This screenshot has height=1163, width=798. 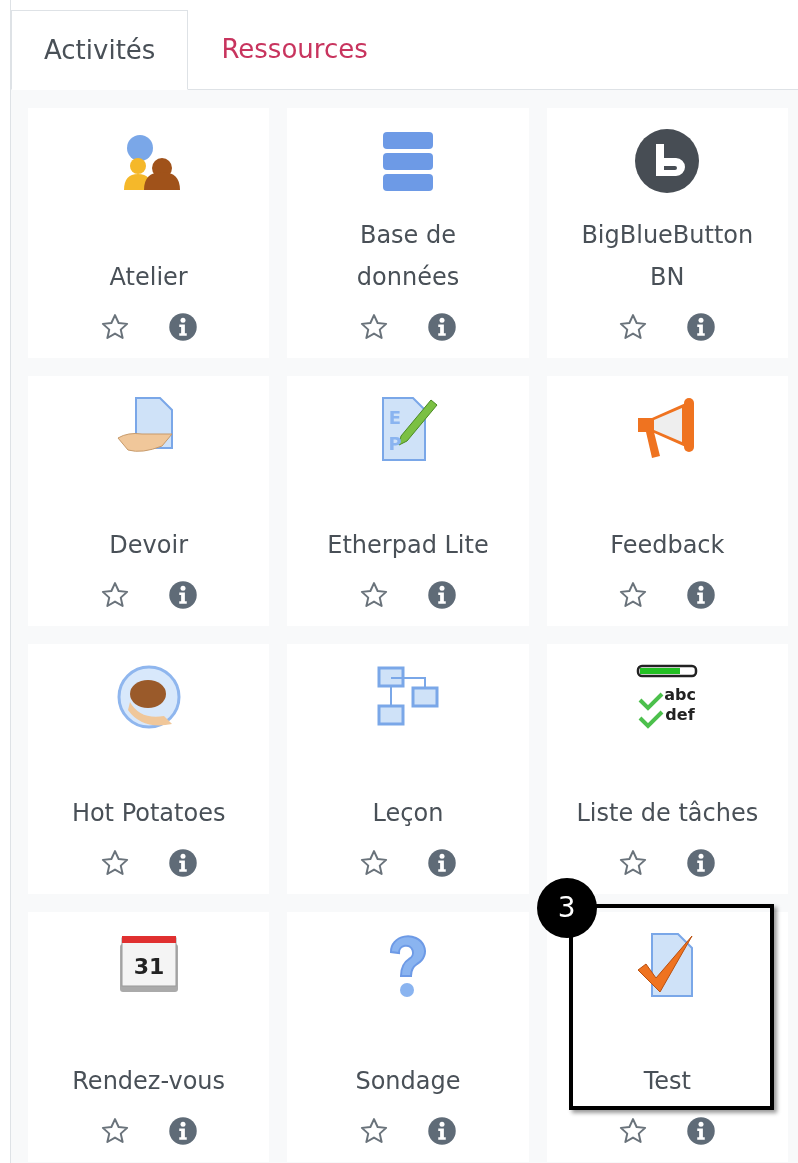 What do you see at coordinates (566, 908) in the screenshot?
I see `step-number: 3` at bounding box center [566, 908].